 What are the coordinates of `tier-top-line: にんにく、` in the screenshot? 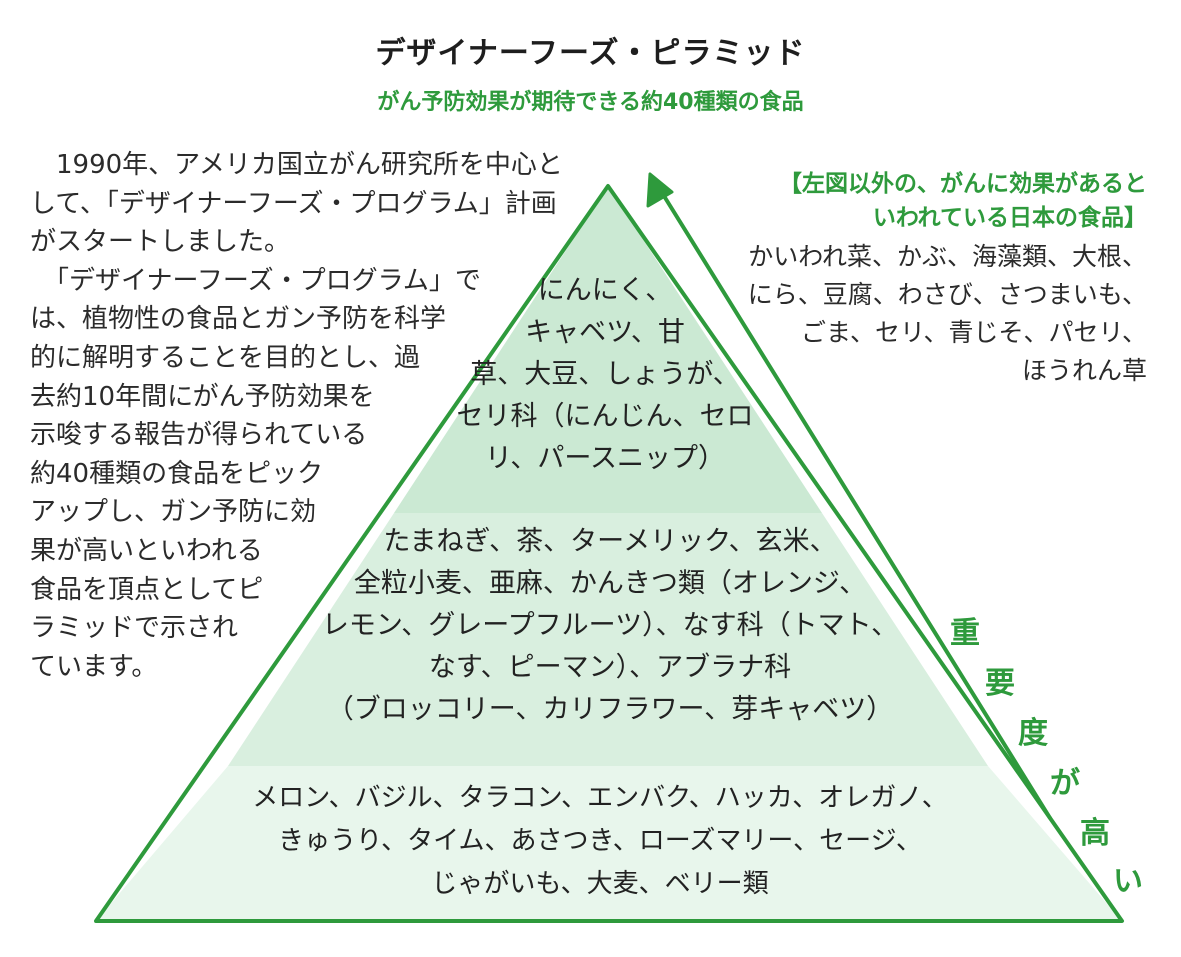 It's located at (605, 290).